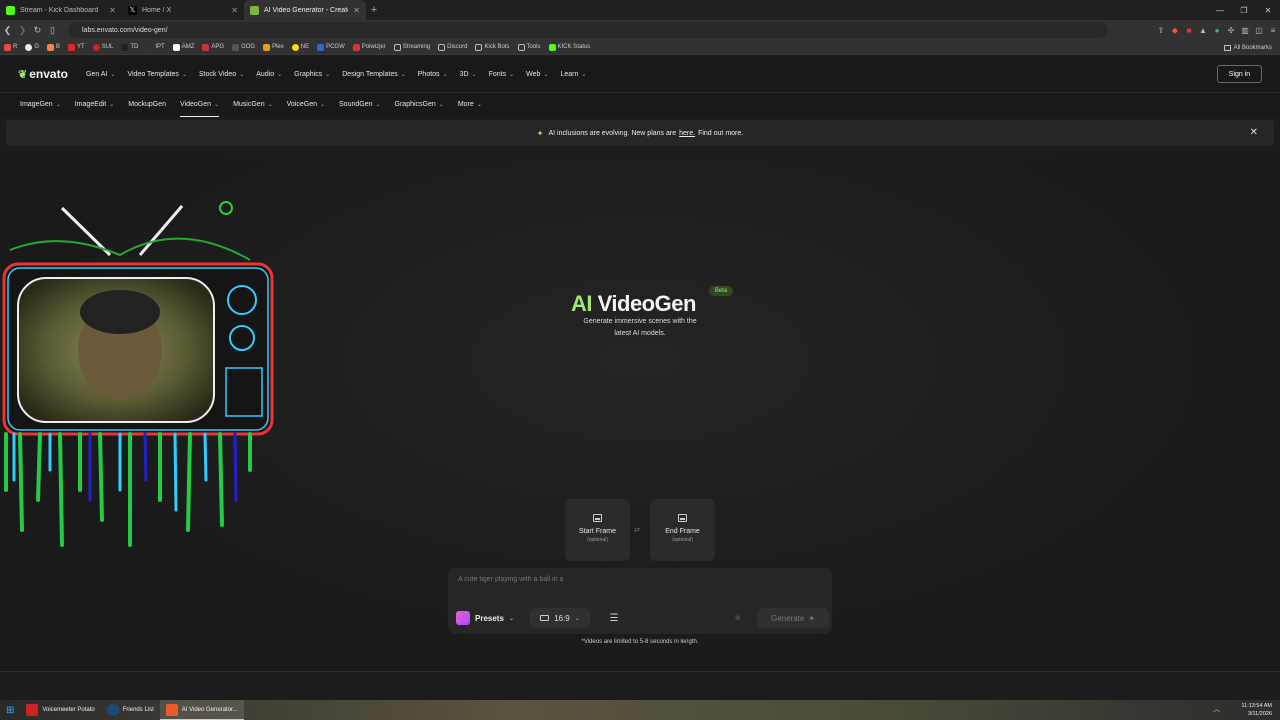 Image resolution: width=1280 pixels, height=720 pixels. Describe the element at coordinates (129, 47) in the screenshot. I see `bookmark-item: TD` at that location.